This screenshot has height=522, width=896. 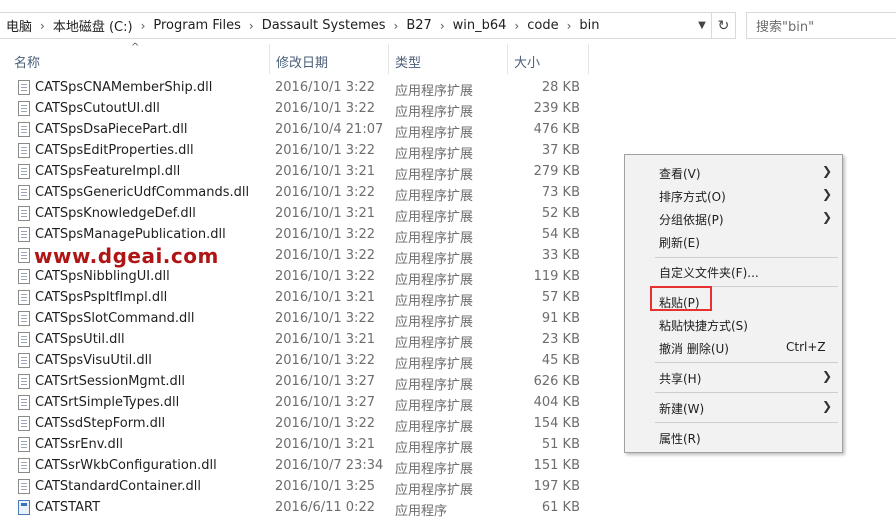 I want to click on table-row: CATSTART 2016/6/11 0:22 应用程序 61 KB, so click(x=310, y=508).